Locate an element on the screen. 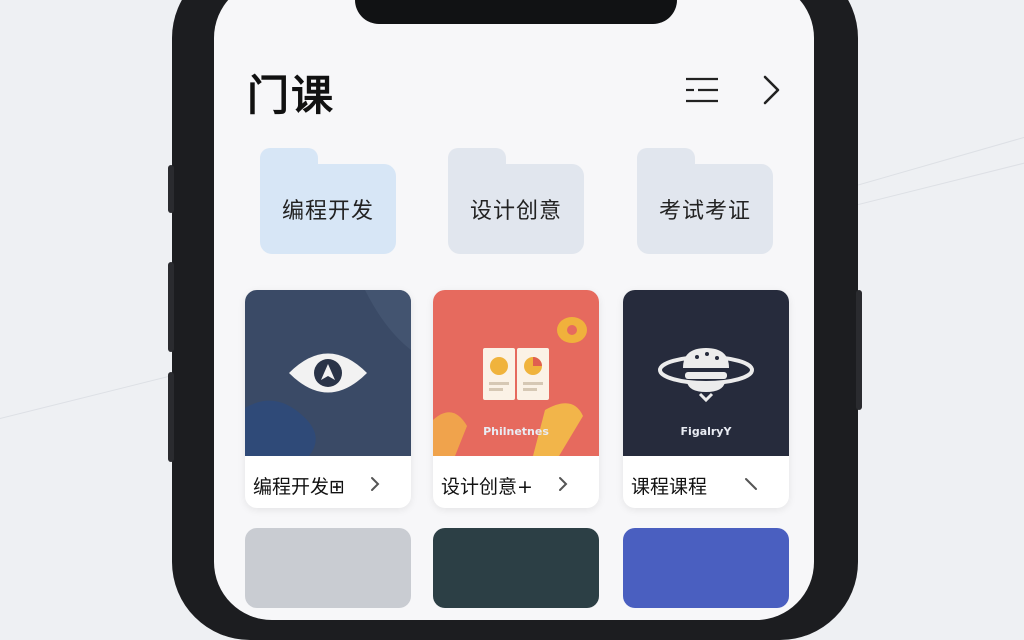  category-folder-programming: 编程开发 is located at coordinates (328, 201).